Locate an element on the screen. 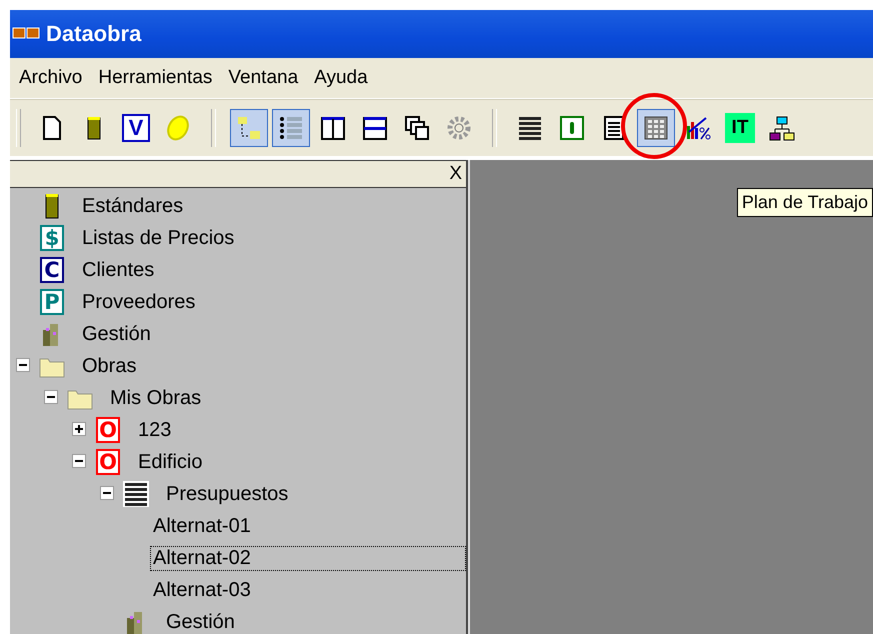 Image resolution: width=873 pixels, height=634 pixels. tree-item: Alternat-02 is located at coordinates (308, 558).